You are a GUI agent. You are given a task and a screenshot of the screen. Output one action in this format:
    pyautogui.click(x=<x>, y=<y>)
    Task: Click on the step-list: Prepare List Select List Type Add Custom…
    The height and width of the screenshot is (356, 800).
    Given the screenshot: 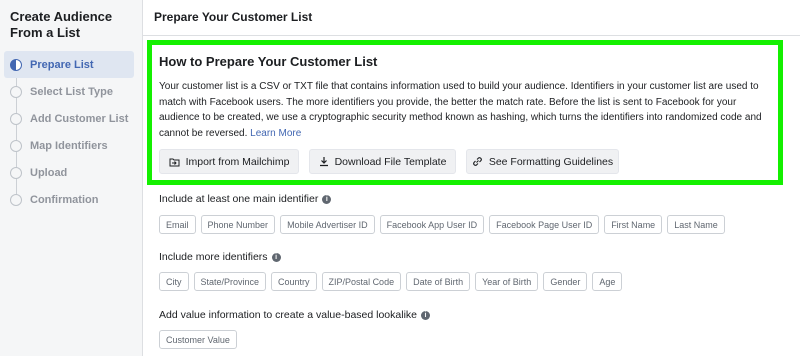 What is the action you would take?
    pyautogui.click(x=71, y=132)
    